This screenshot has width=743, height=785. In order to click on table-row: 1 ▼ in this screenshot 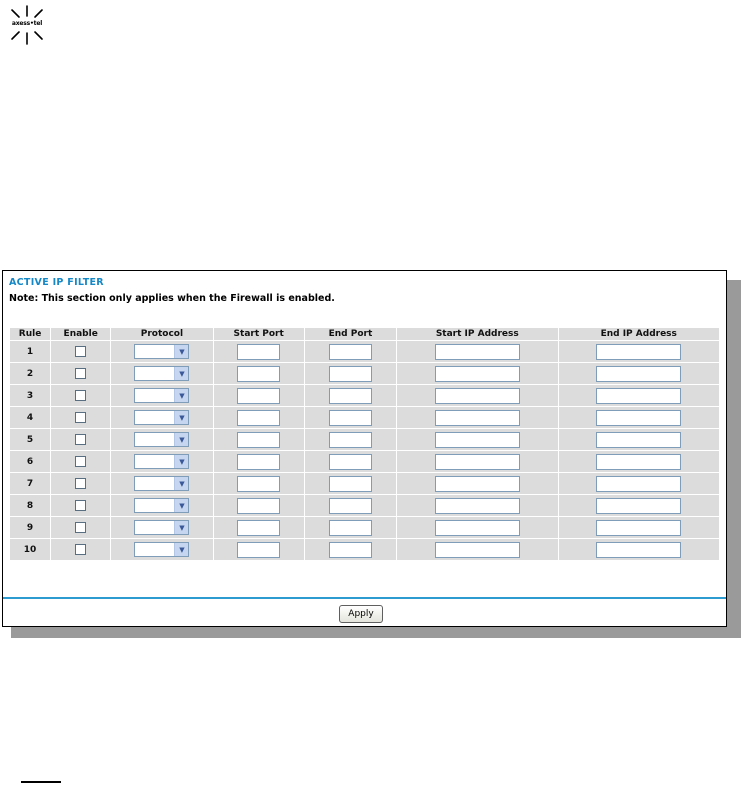, I will do `click(364, 351)`.